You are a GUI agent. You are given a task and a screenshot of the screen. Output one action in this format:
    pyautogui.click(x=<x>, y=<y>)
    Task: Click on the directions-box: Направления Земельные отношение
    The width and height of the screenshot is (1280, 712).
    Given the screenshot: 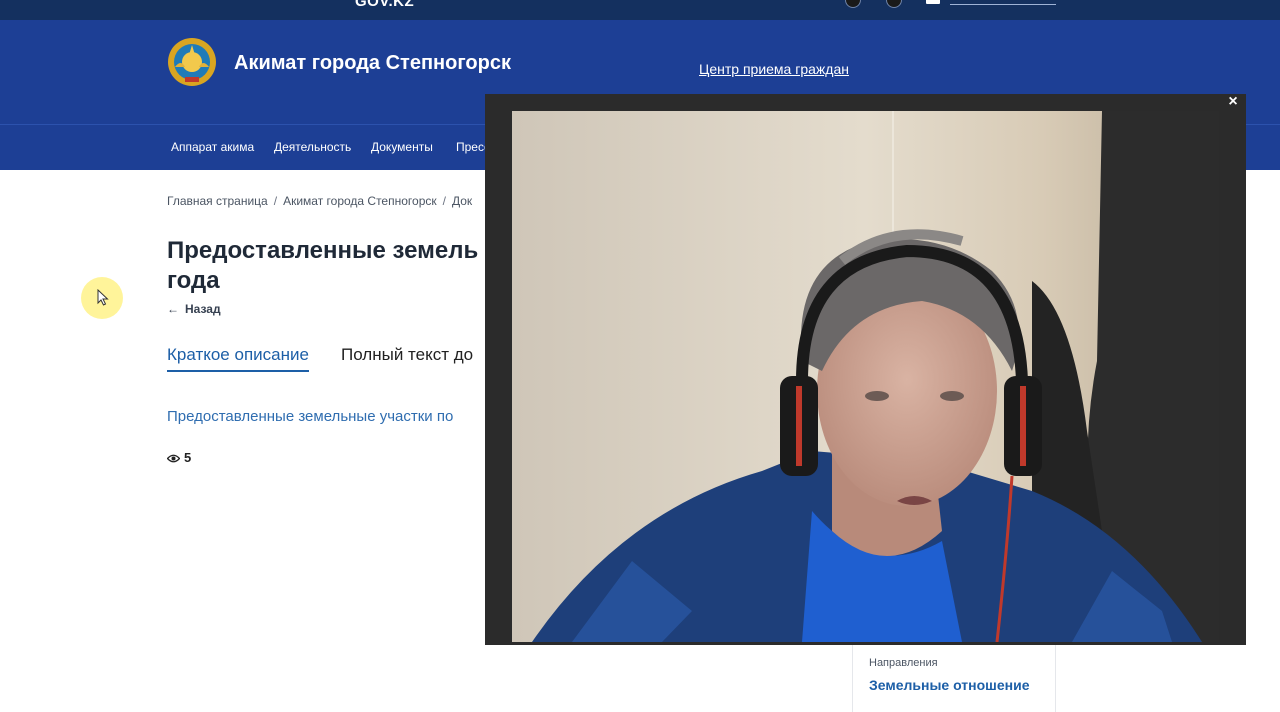 What is the action you would take?
    pyautogui.click(x=954, y=678)
    